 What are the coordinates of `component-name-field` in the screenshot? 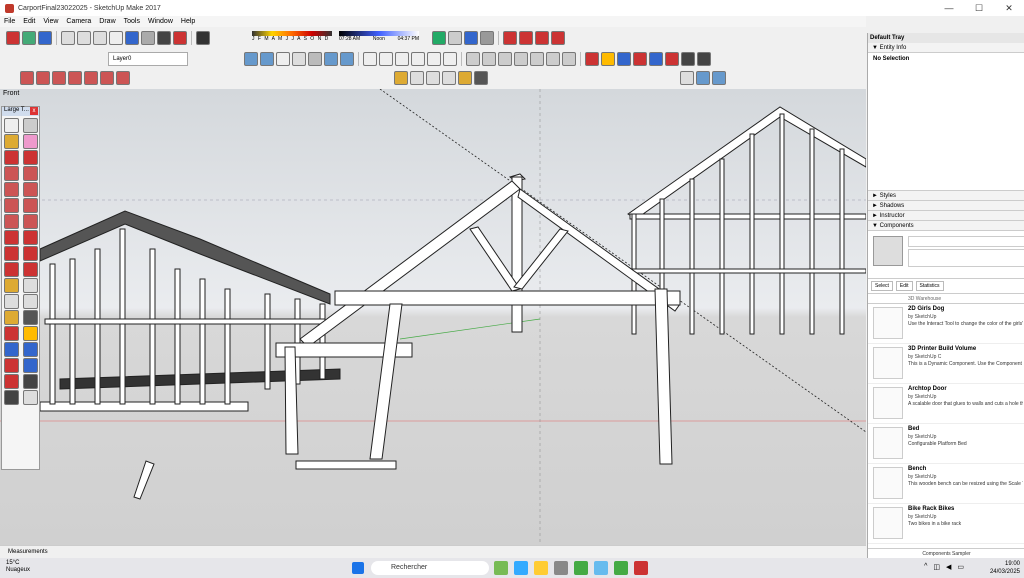 It's located at (966, 241).